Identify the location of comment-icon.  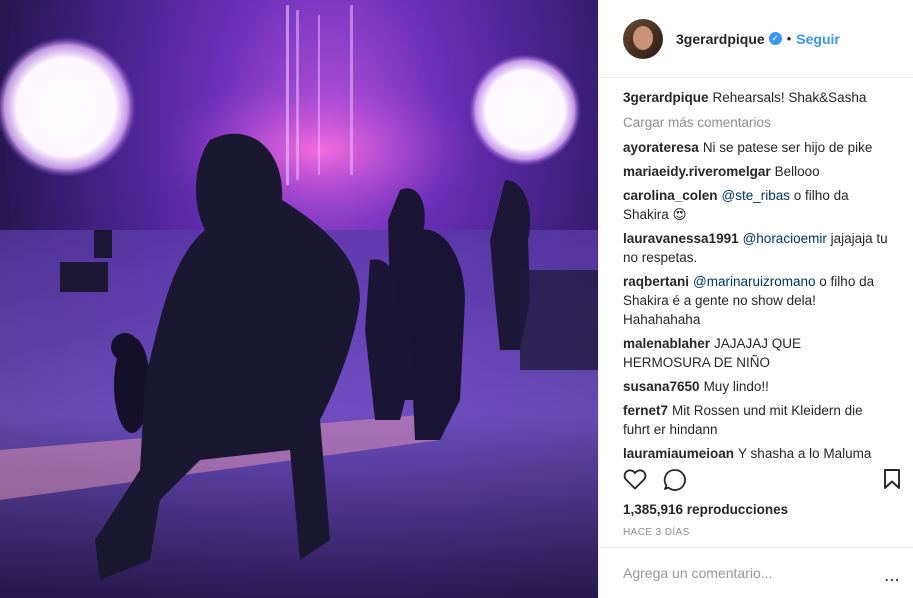
(675, 480).